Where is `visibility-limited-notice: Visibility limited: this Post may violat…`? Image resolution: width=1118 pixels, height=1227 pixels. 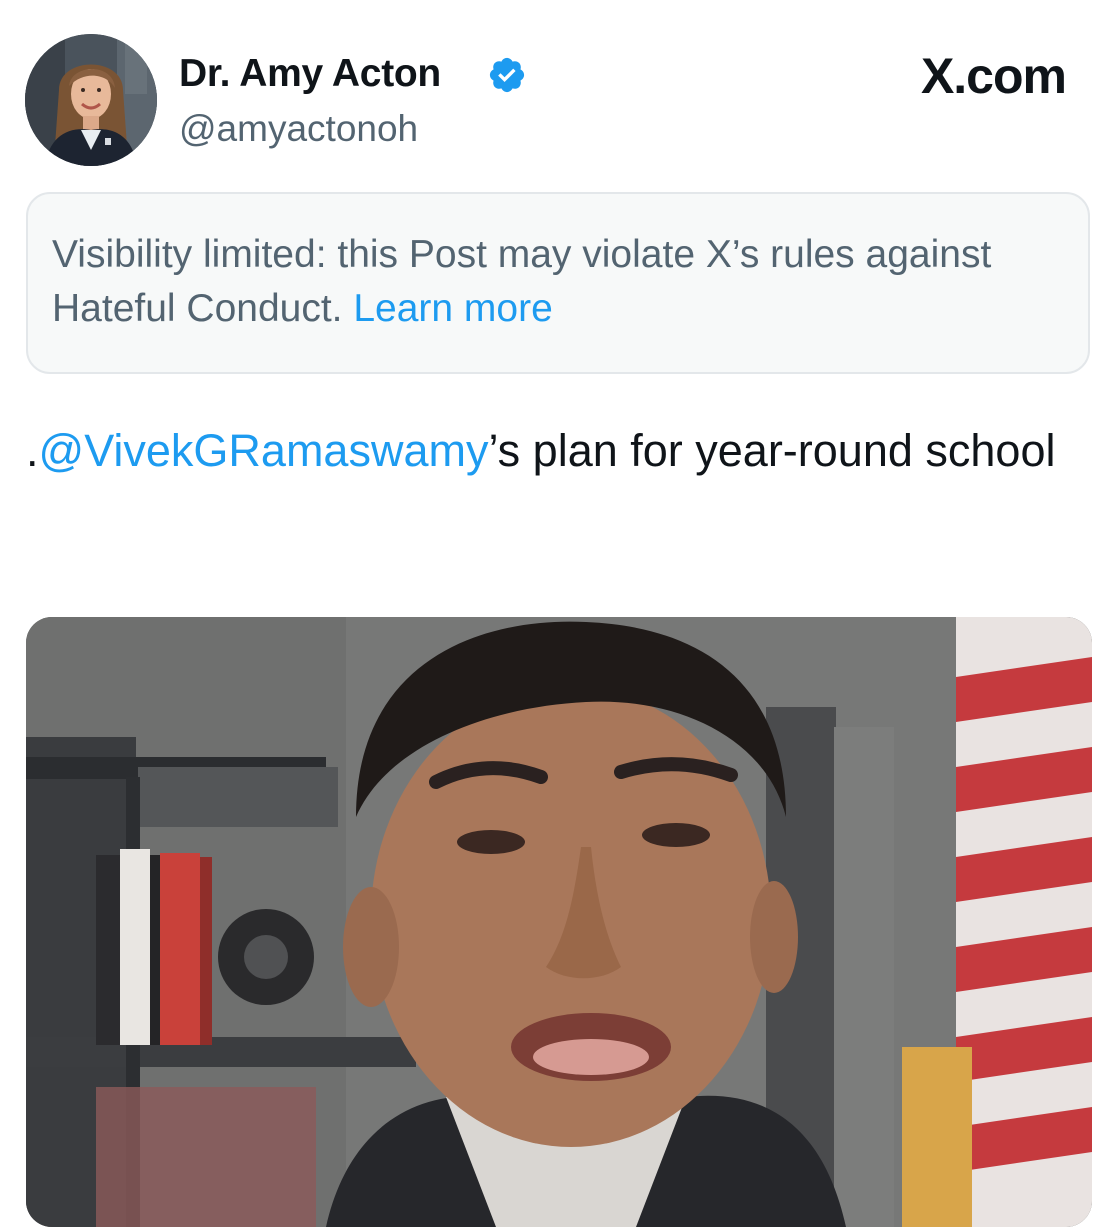
visibility-limited-notice: Visibility limited: this Post may violat… is located at coordinates (558, 283).